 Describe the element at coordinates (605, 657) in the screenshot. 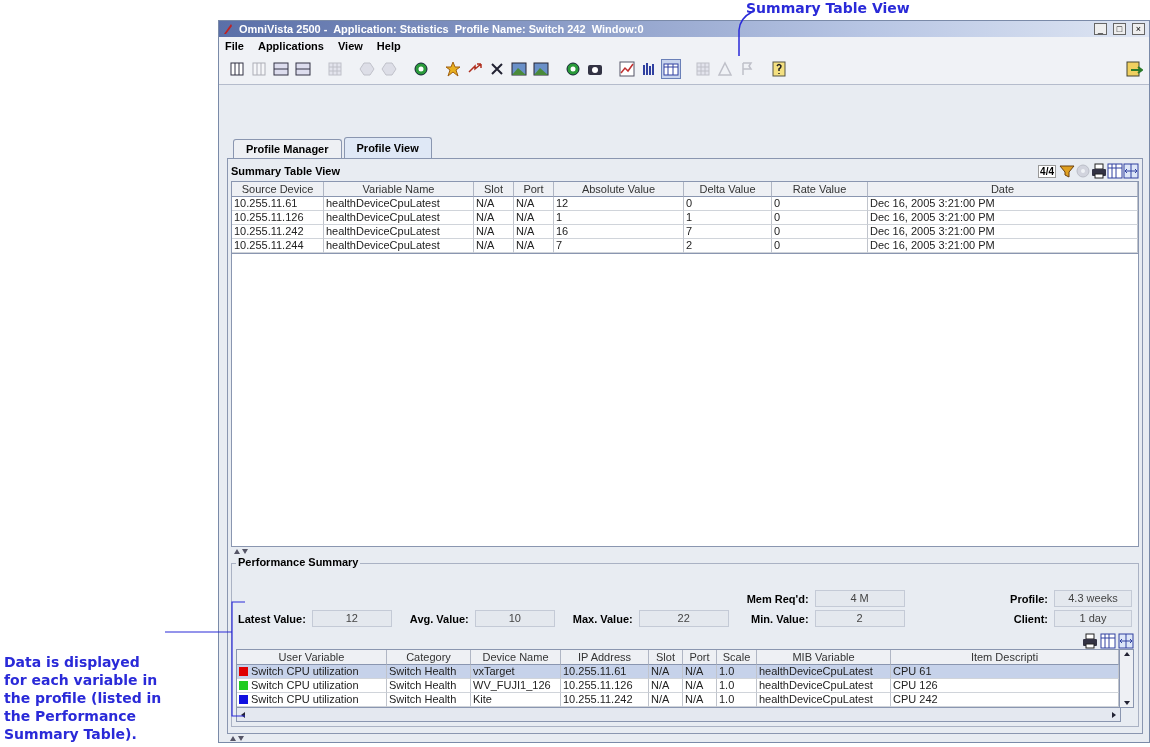

I see `column-header: IP Address` at that location.